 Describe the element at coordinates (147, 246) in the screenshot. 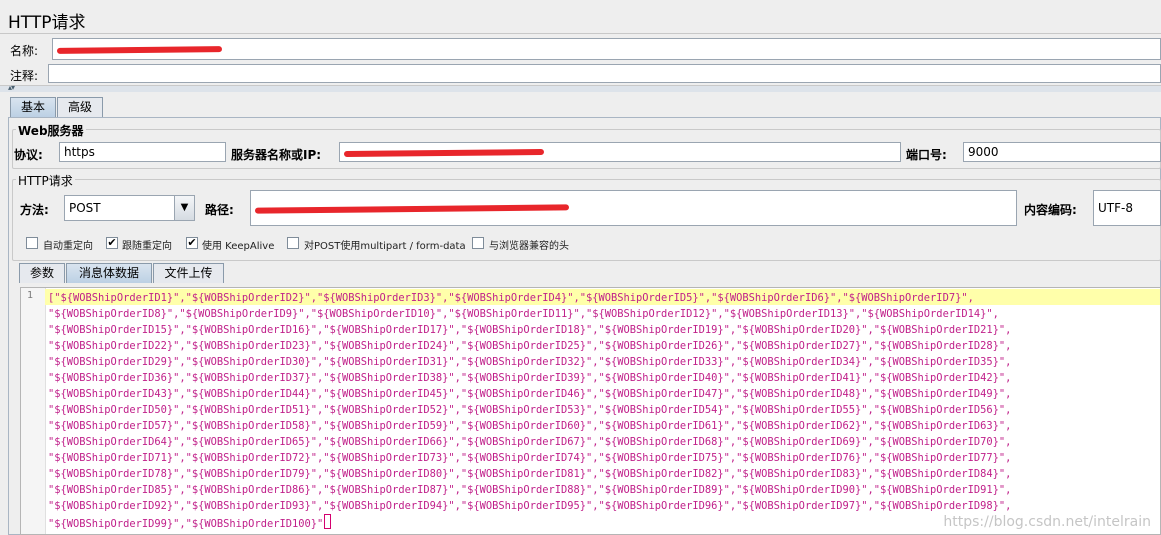

I see `follow-redirect-label: 跟随重定向` at that location.